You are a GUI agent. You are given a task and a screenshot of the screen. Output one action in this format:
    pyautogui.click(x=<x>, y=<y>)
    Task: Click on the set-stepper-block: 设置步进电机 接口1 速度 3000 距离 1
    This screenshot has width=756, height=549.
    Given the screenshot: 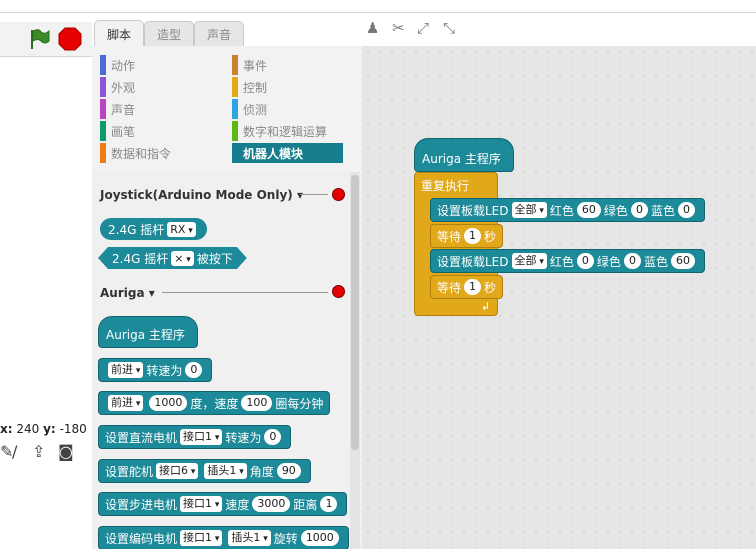 What is the action you would take?
    pyautogui.click(x=223, y=504)
    